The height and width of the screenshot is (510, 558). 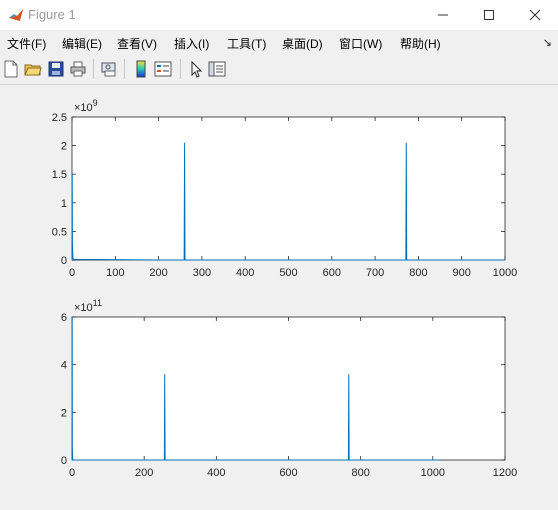 What do you see at coordinates (33, 69) in the screenshot?
I see `open-file-icon` at bounding box center [33, 69].